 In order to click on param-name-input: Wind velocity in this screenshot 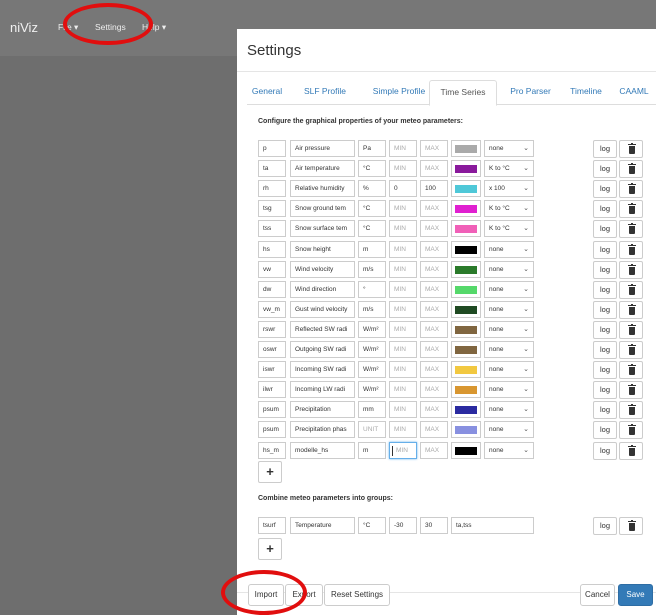, I will do `click(322, 269)`.